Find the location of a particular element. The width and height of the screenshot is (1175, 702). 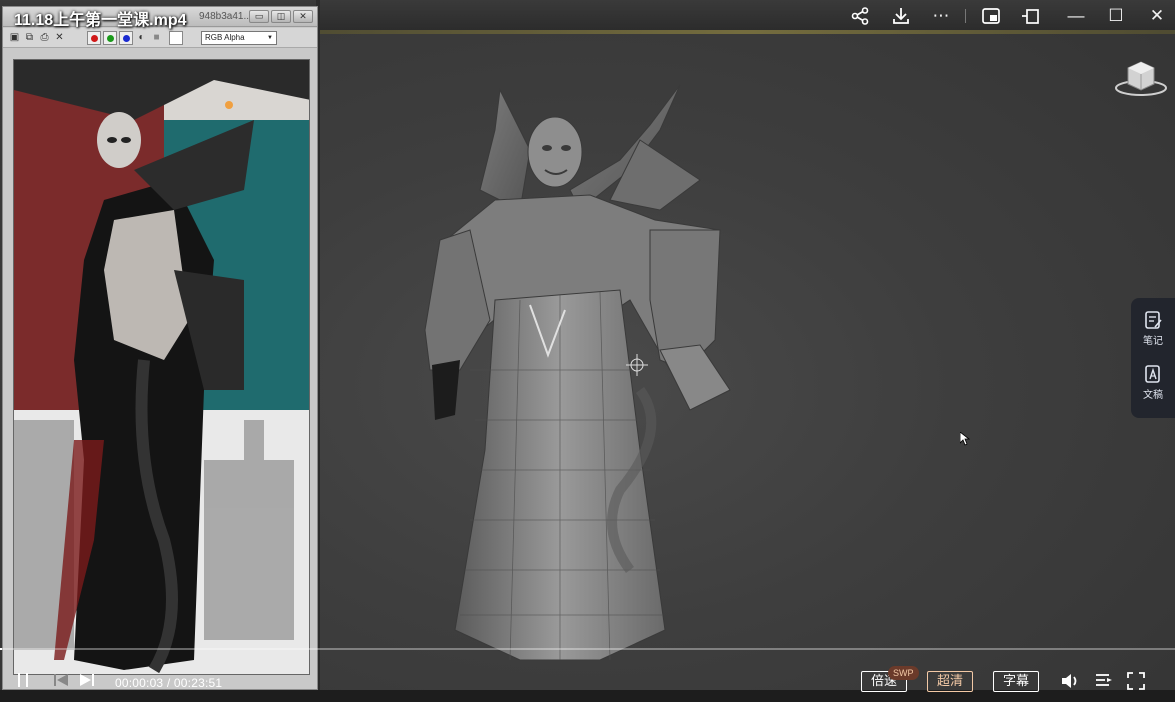

green-channel-button is located at coordinates (110, 38).